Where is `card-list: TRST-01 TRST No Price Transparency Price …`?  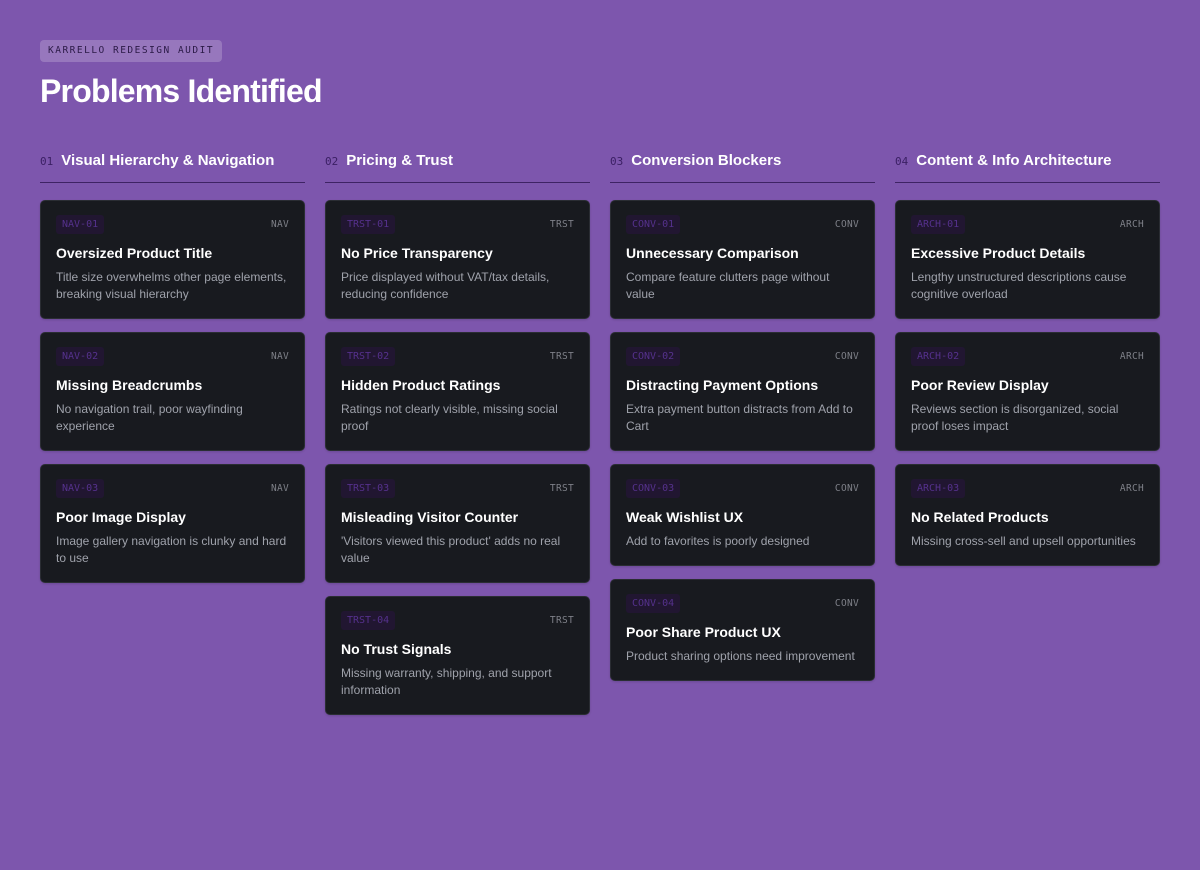
card-list: TRST-01 TRST No Price Transparency Price … is located at coordinates (457, 457).